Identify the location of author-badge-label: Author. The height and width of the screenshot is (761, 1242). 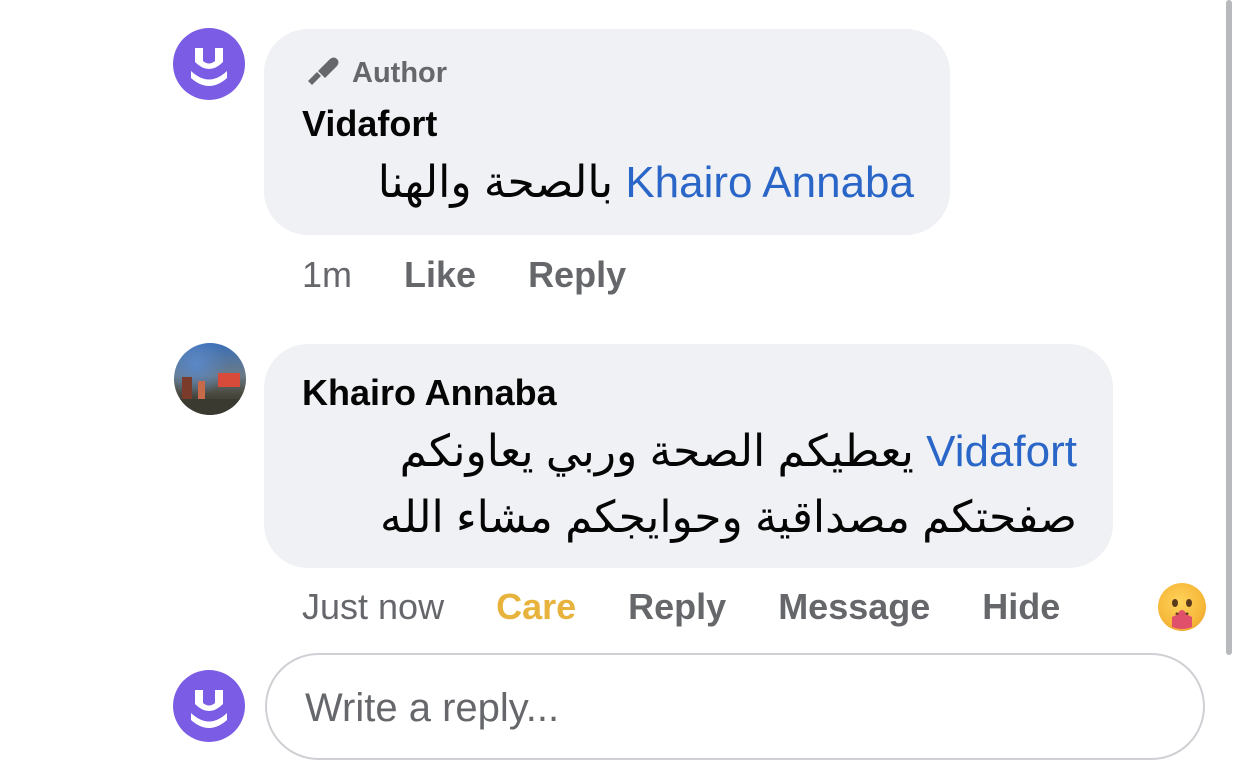
(400, 72).